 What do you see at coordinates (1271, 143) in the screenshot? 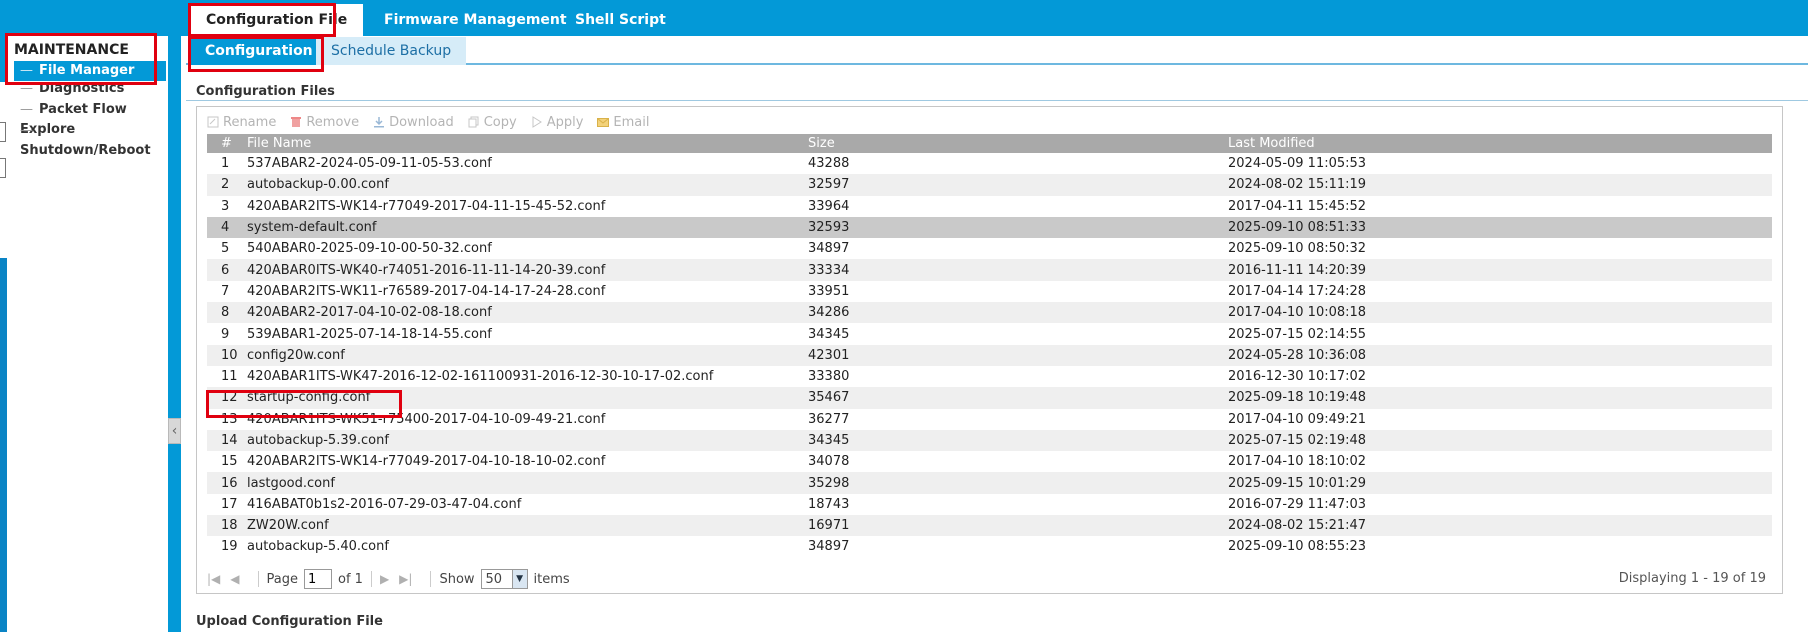
I see `column-header-last-modified: Last Modified` at bounding box center [1271, 143].